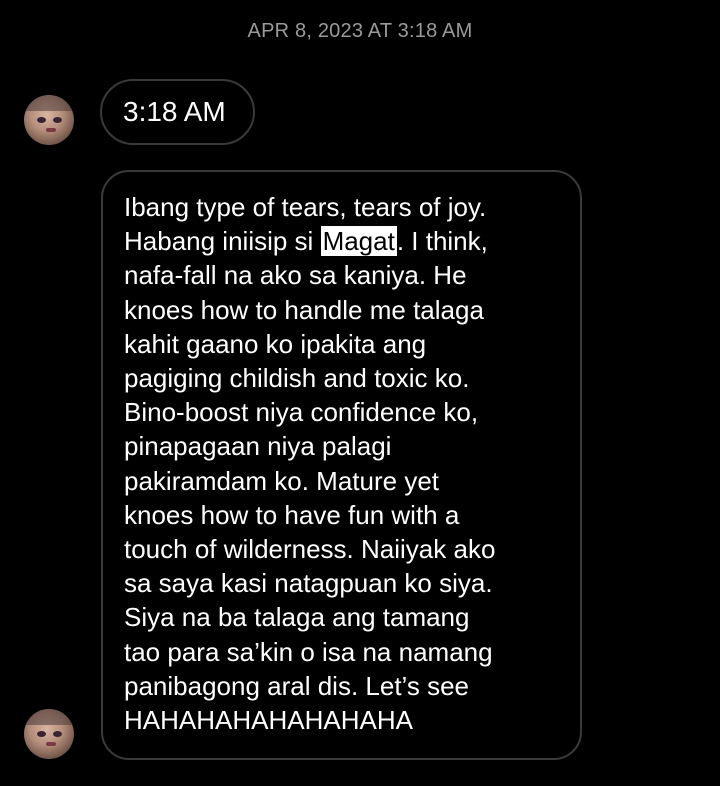 The width and height of the screenshot is (720, 786). What do you see at coordinates (358, 241) in the screenshot?
I see `highlighted-name: Magat` at bounding box center [358, 241].